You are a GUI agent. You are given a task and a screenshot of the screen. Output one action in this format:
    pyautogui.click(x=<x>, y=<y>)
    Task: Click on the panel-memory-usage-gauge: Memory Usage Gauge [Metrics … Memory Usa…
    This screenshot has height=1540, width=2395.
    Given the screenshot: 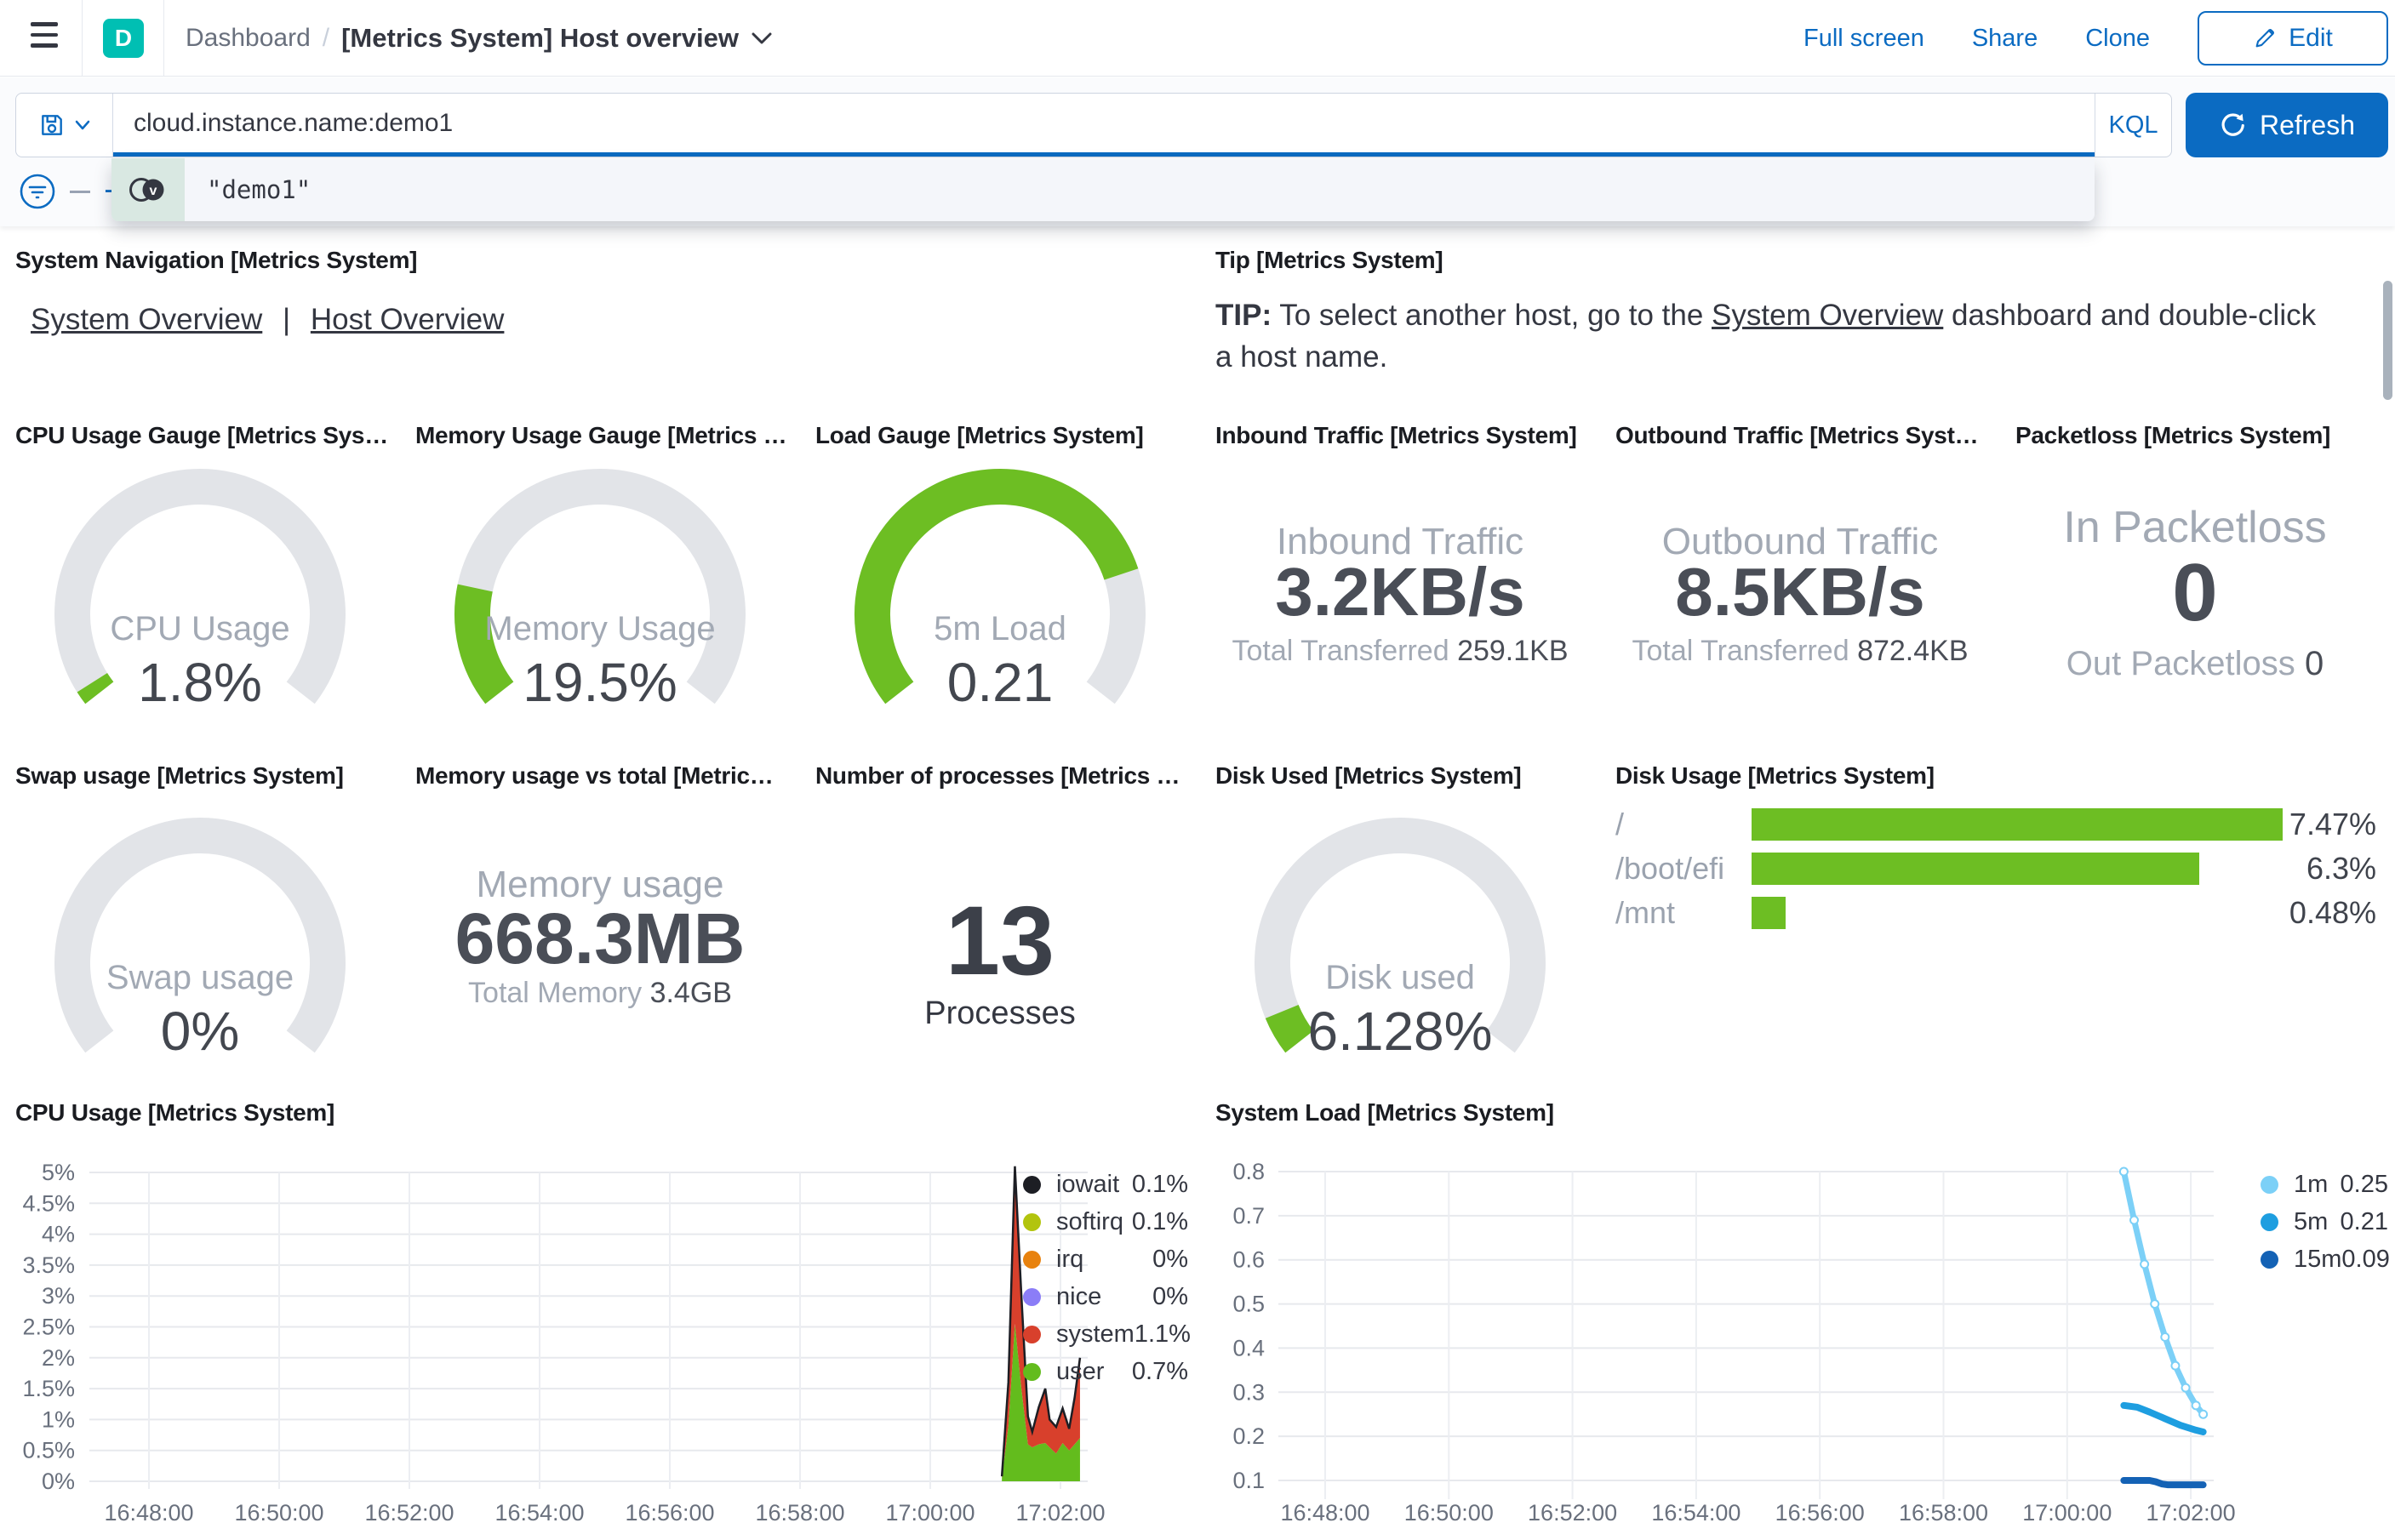 What is the action you would take?
    pyautogui.click(x=600, y=570)
    